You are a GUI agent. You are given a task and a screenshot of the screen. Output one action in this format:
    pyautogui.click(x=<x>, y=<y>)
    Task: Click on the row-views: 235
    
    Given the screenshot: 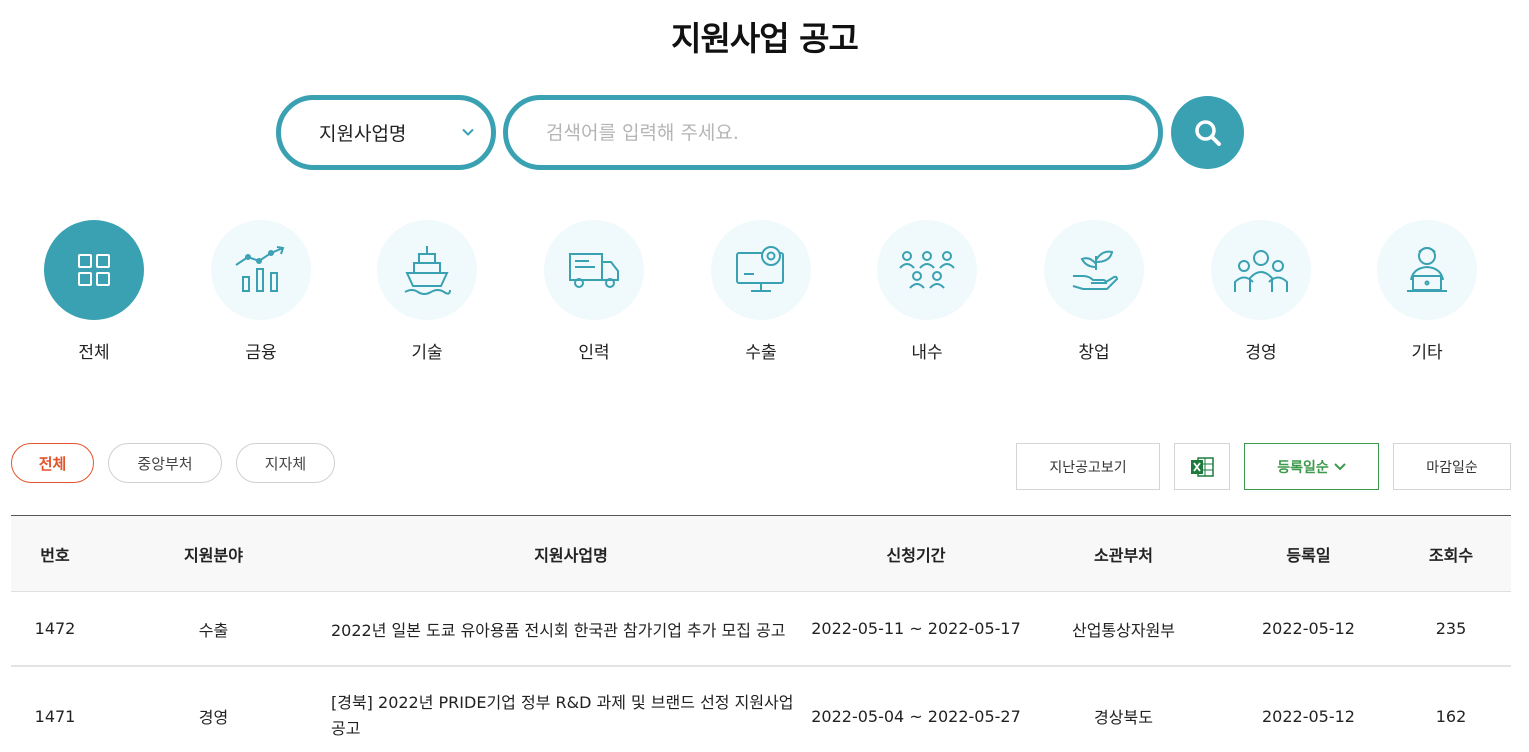 What is the action you would take?
    pyautogui.click(x=1451, y=628)
    